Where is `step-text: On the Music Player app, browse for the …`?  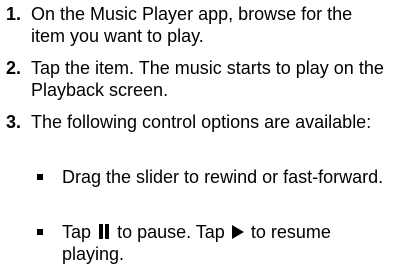 step-text: On the Music Player app, browse for the … is located at coordinates (192, 25).